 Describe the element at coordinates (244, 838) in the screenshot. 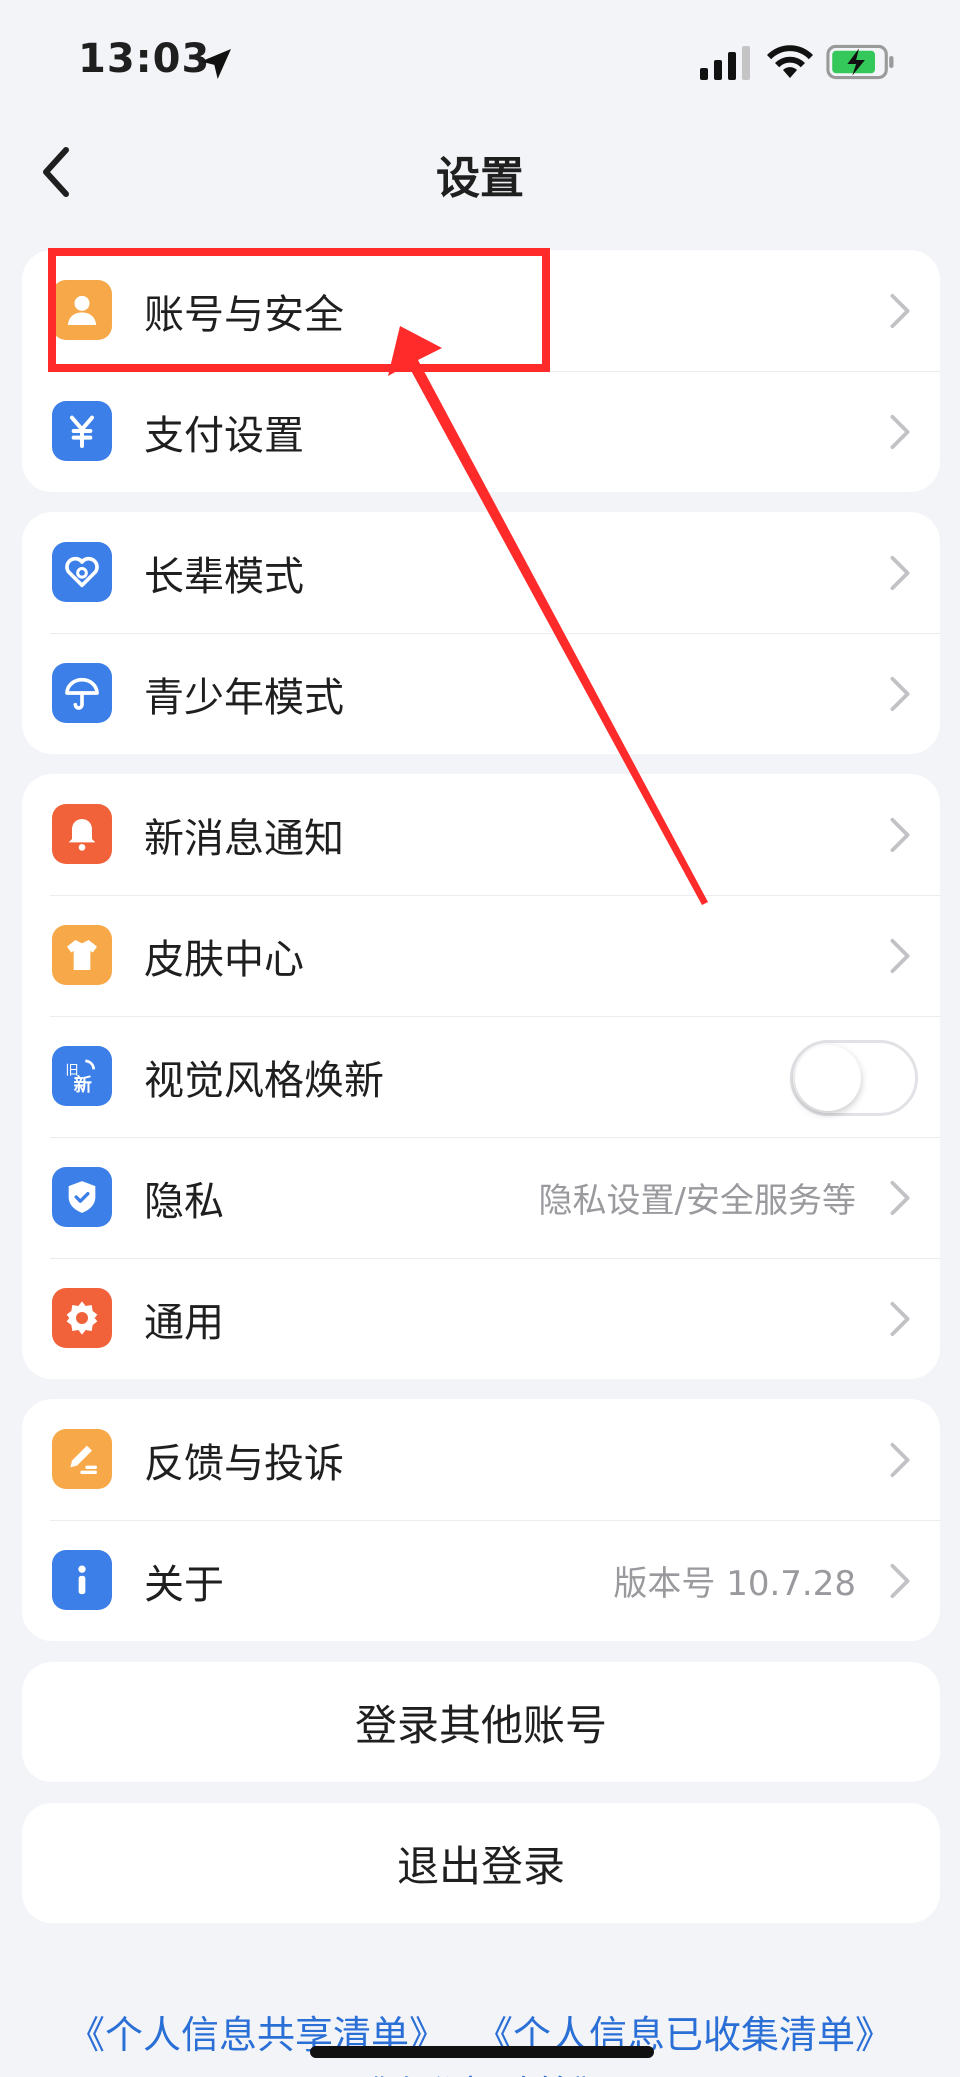

I see `row-label: 新消息通知` at that location.